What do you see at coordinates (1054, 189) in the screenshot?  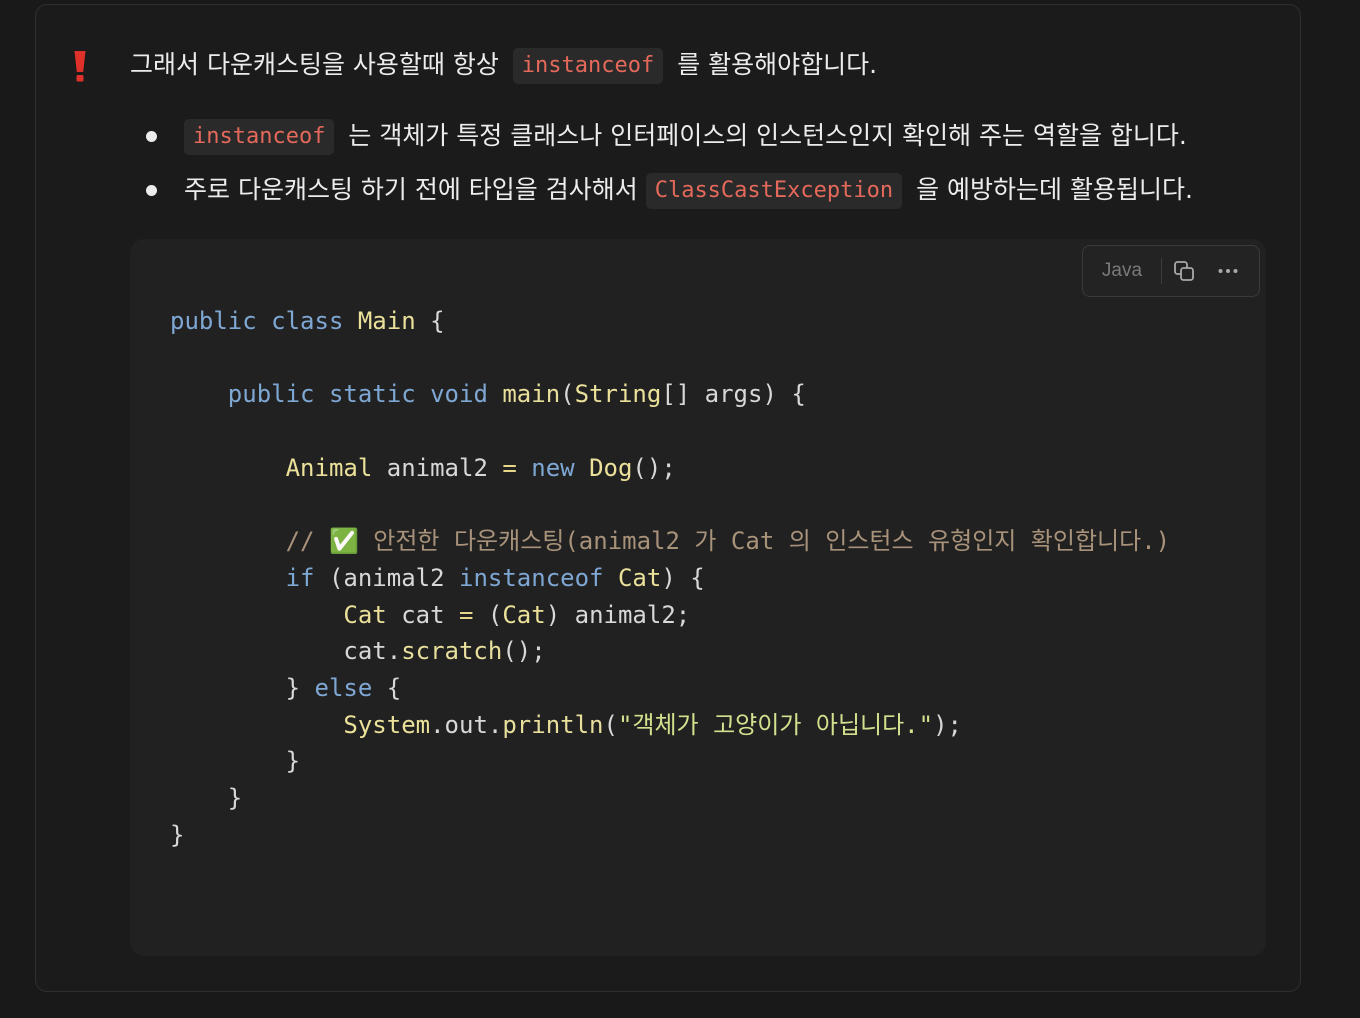 I see `bullet-text: 을 예방하는데 활용됩니다.` at bounding box center [1054, 189].